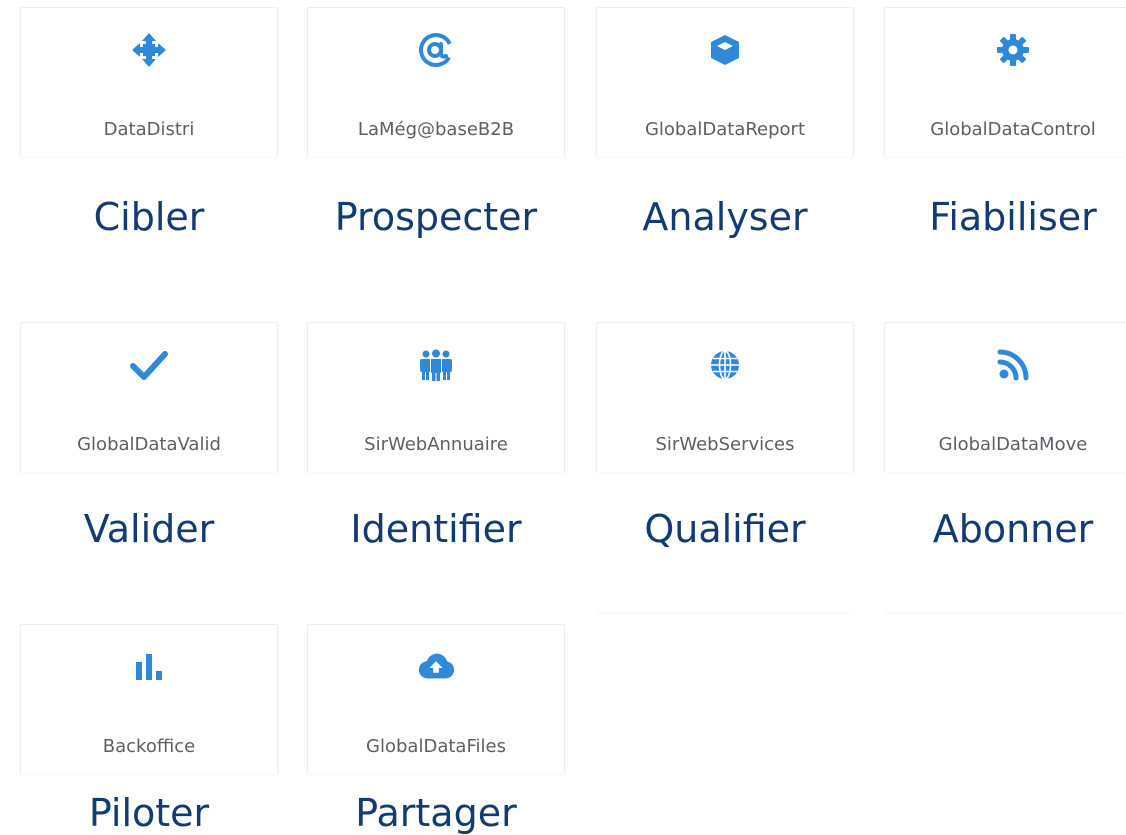  What do you see at coordinates (149, 397) in the screenshot?
I see `tile-globaldatavalid: GlobalDataValid` at bounding box center [149, 397].